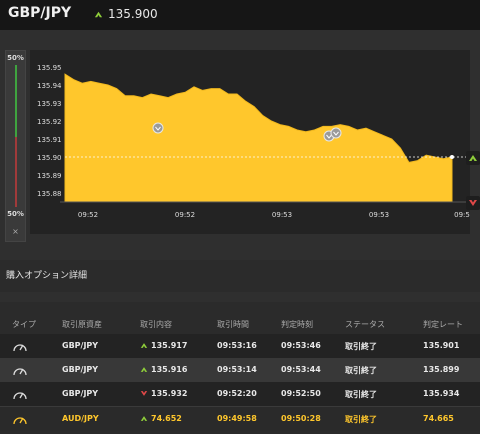 The image size is (480, 434). I want to click on y-tick-label: 135.89, so click(49, 176).